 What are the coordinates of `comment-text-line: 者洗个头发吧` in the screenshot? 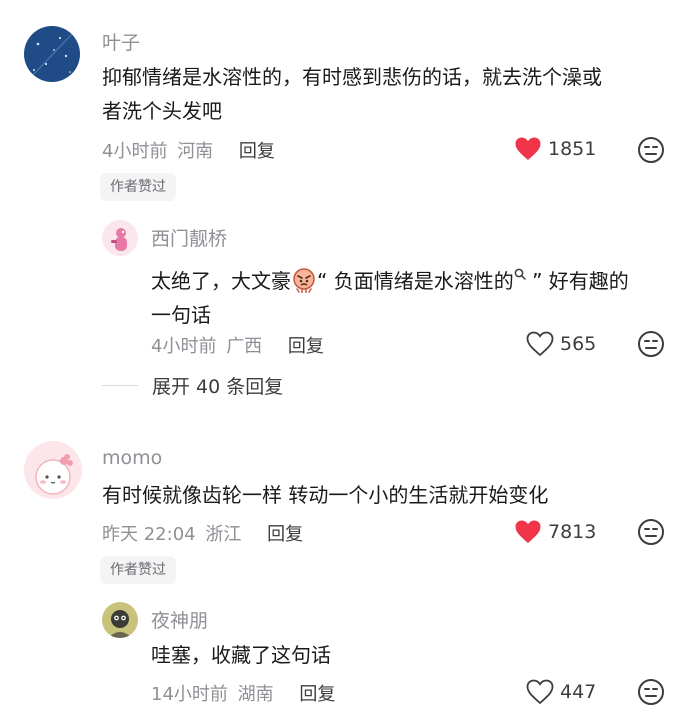 It's located at (162, 111).